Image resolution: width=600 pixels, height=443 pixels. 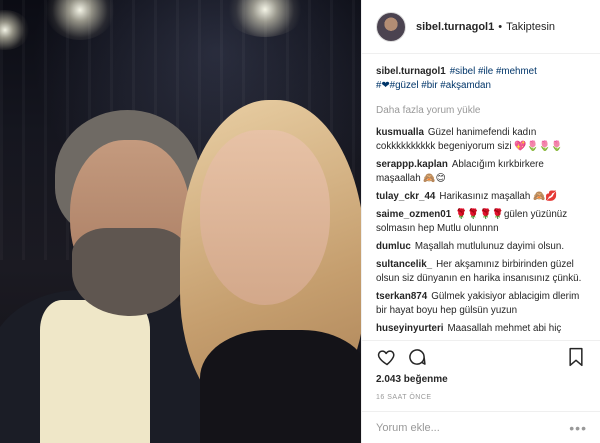 What do you see at coordinates (468, 427) in the screenshot?
I see `comment-input` at bounding box center [468, 427].